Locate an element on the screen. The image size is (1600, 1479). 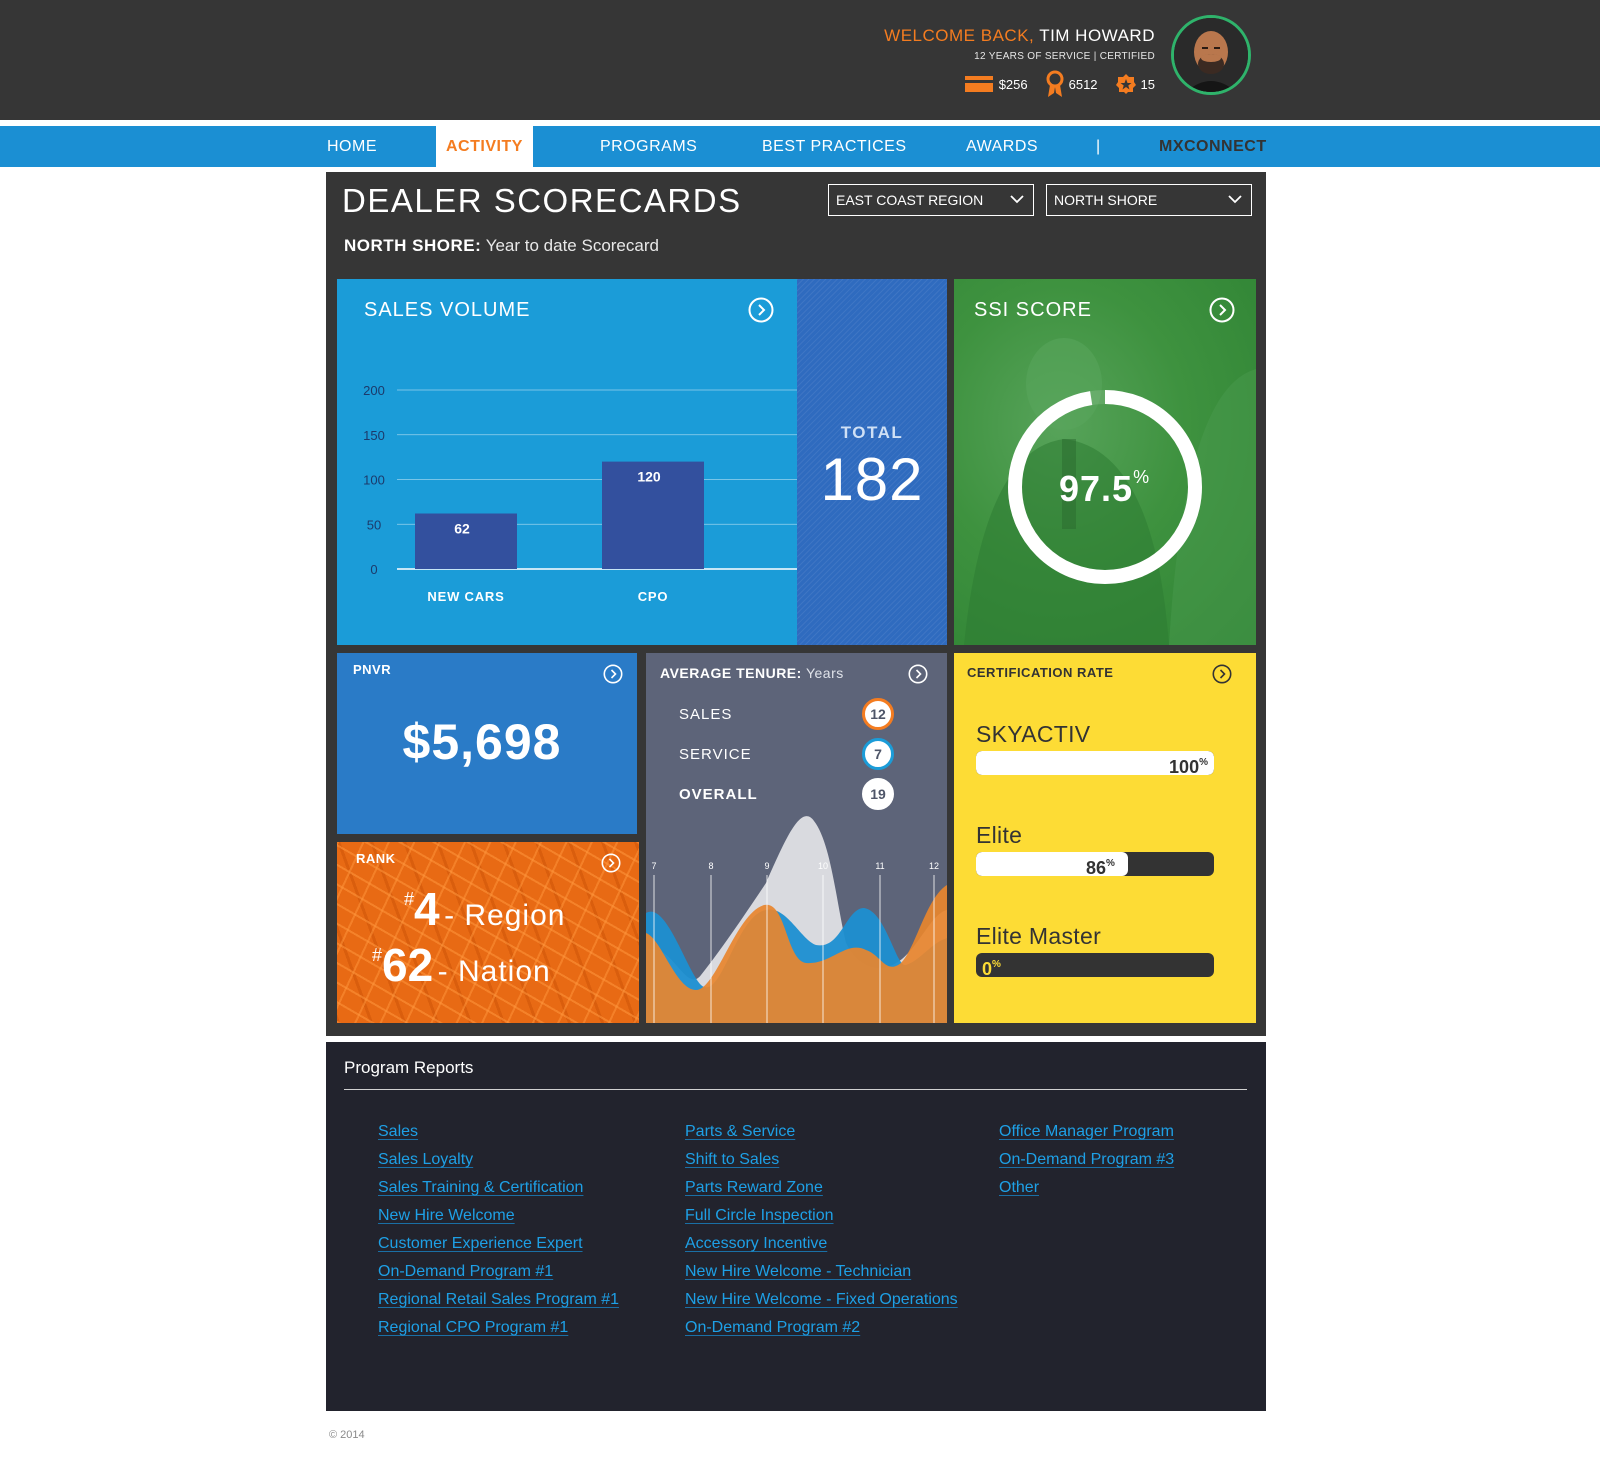
points-stat: 6512 is located at coordinates (1072, 84).